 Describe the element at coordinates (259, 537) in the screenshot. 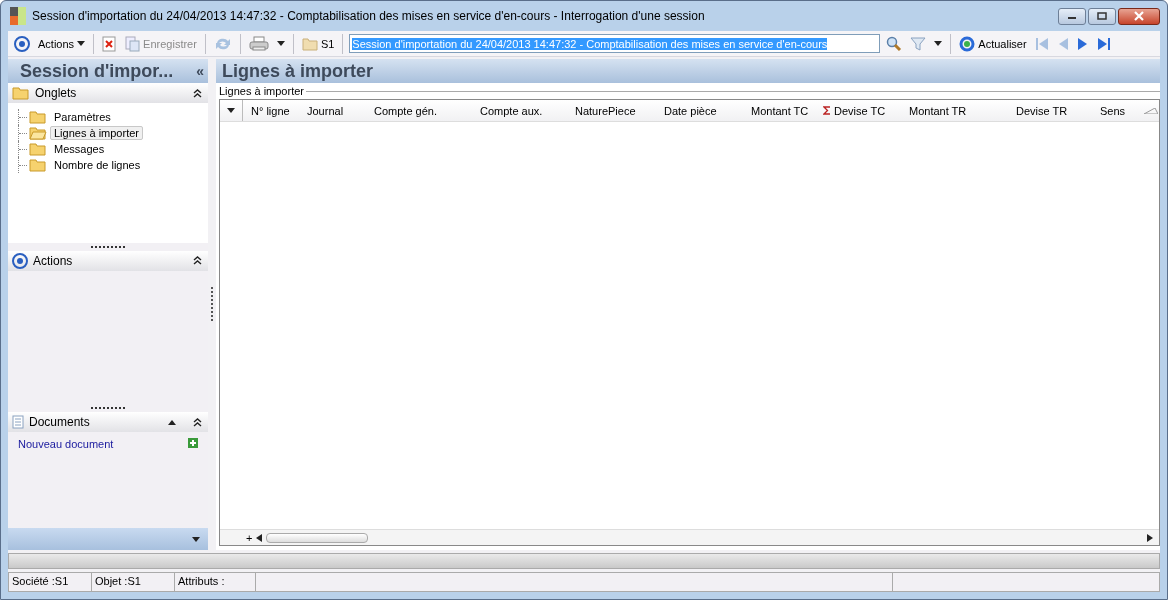

I see `scroll-left-icon` at that location.